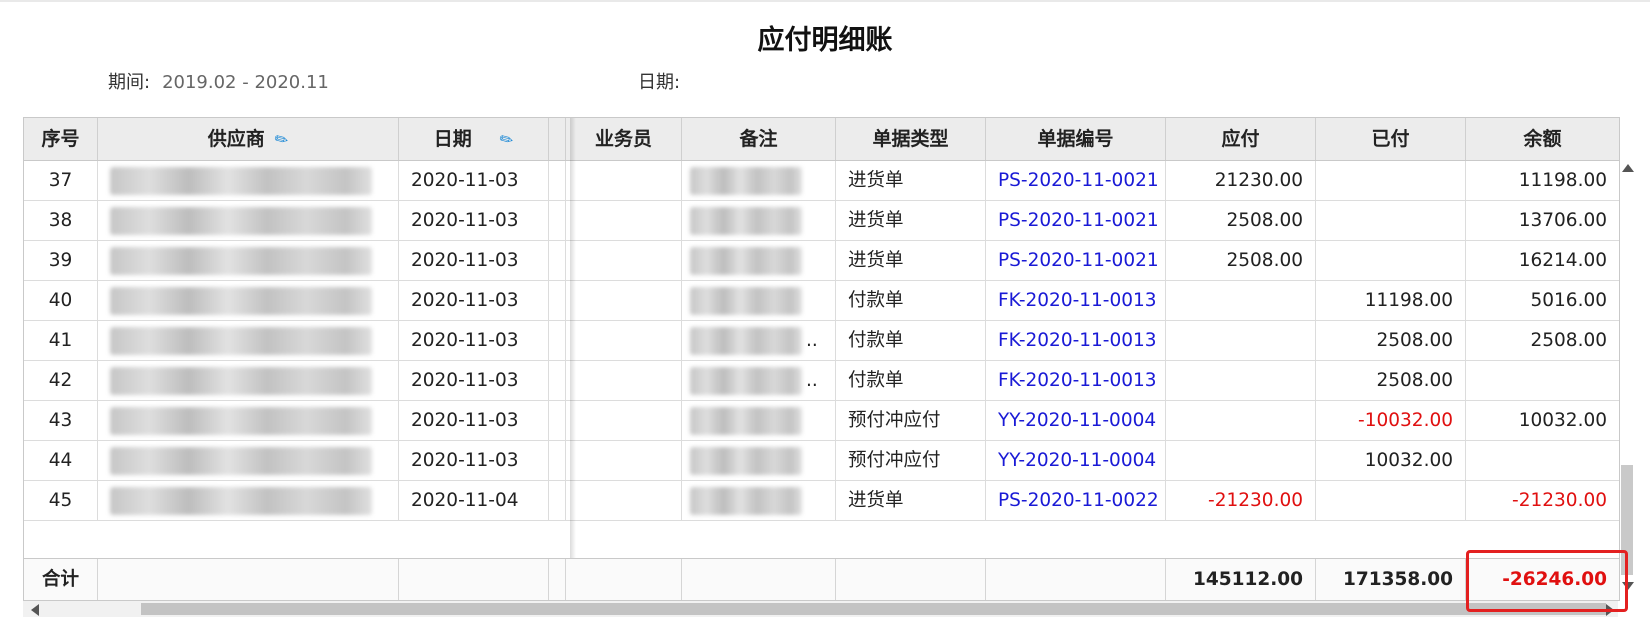  Describe the element at coordinates (1391, 139) in the screenshot. I see `col-paid-header: 已付` at that location.